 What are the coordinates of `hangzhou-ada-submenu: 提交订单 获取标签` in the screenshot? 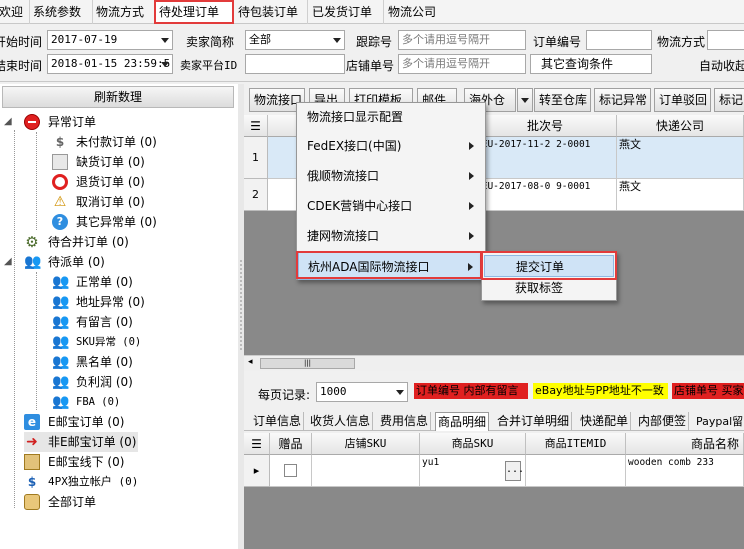 It's located at (549, 276).